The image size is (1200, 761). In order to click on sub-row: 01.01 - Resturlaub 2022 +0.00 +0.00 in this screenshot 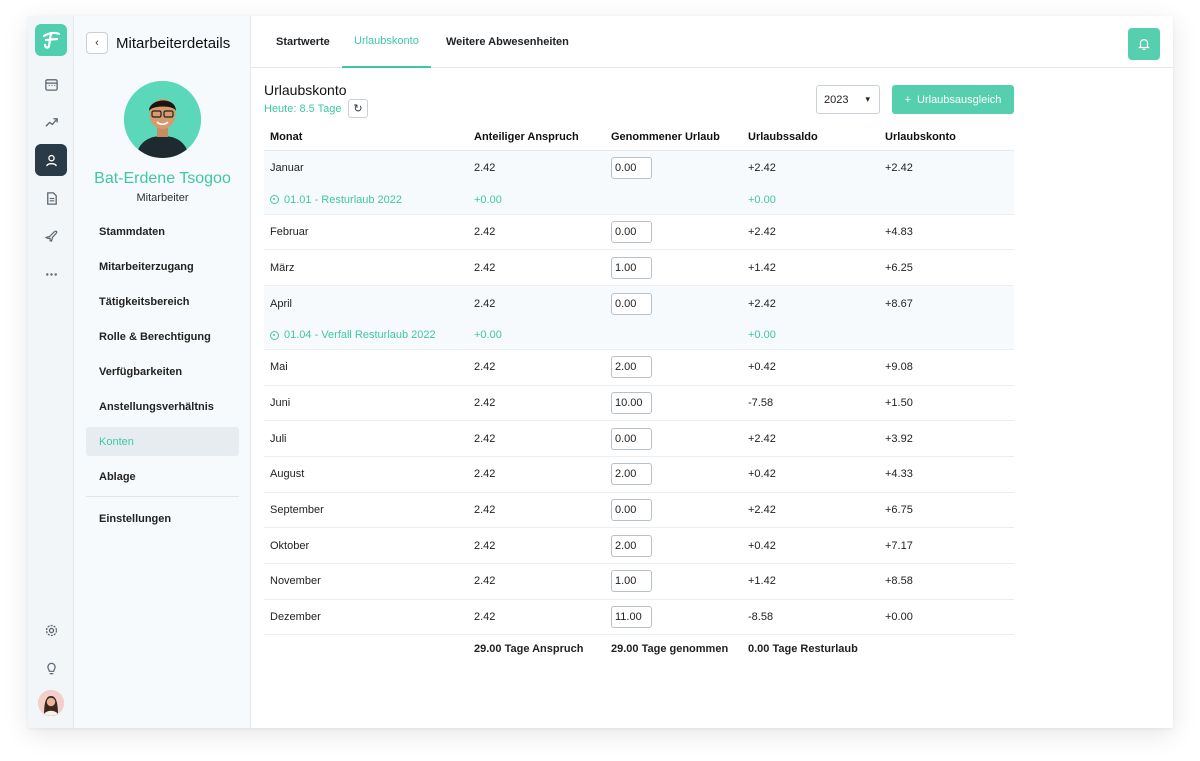, I will do `click(639, 200)`.